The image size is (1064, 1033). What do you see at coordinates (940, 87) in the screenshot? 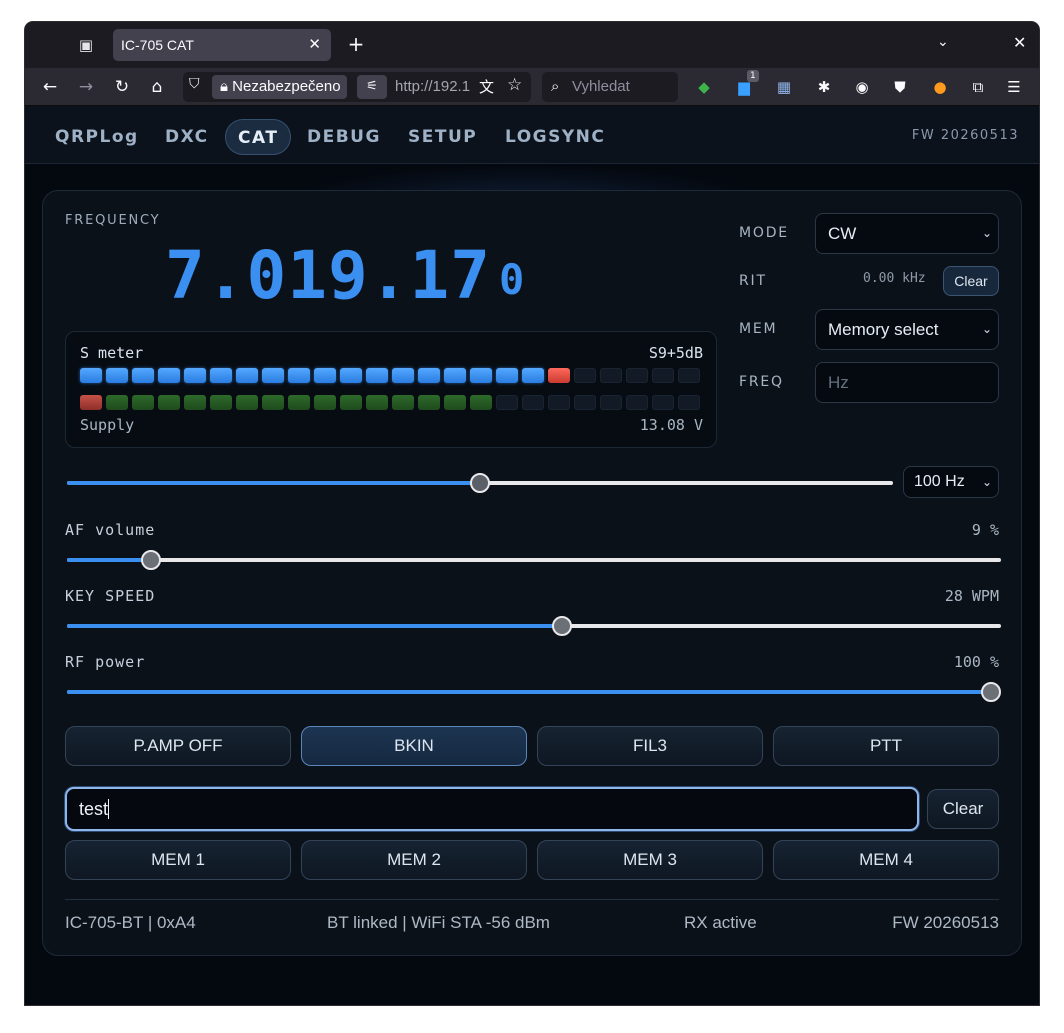
I see `extension-orange-icon: ●` at bounding box center [940, 87].